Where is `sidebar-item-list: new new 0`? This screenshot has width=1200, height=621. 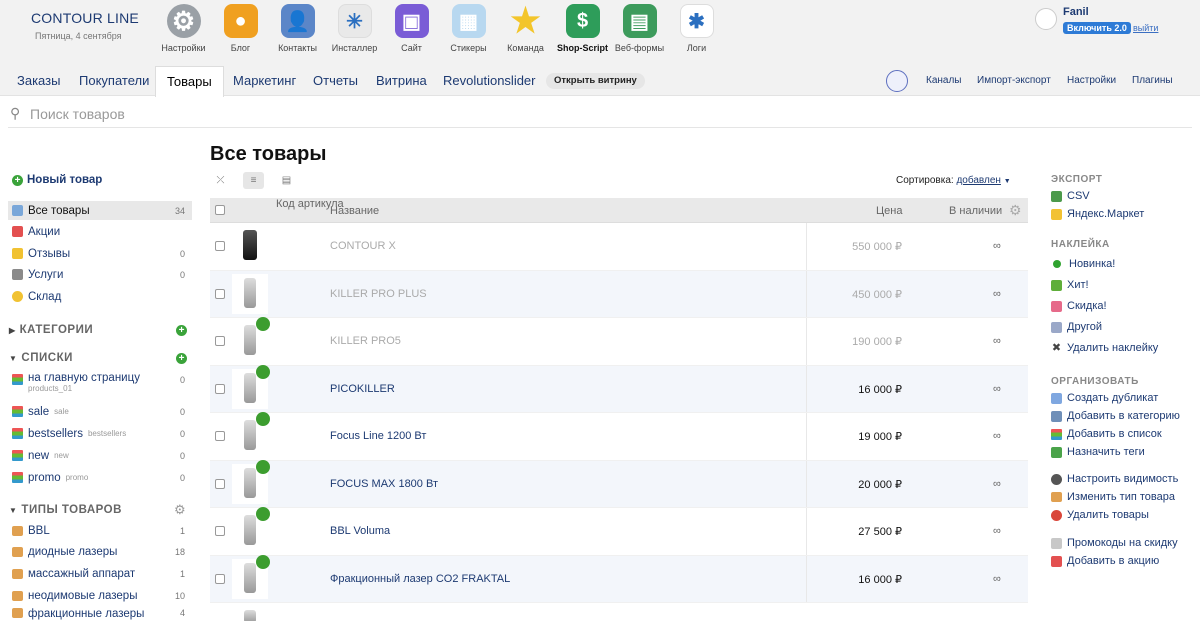
sidebar-item-list: new new 0 is located at coordinates (100, 455).